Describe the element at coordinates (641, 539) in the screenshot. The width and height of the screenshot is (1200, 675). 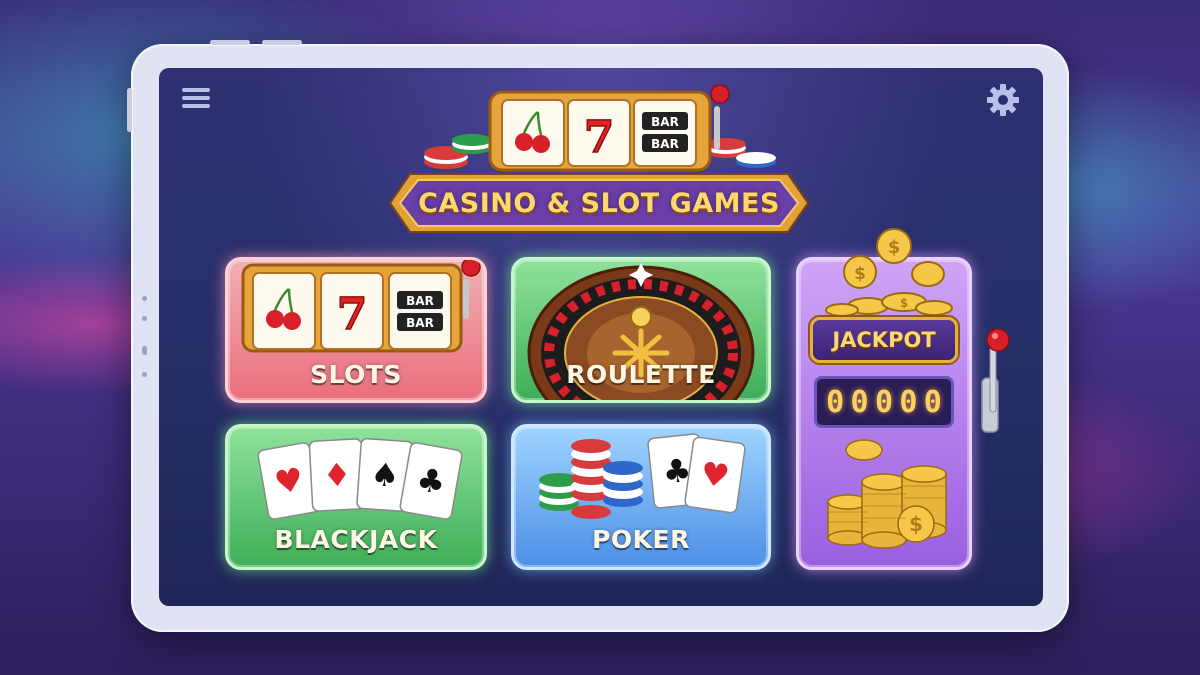
I see `game-label-poker: POKER` at that location.